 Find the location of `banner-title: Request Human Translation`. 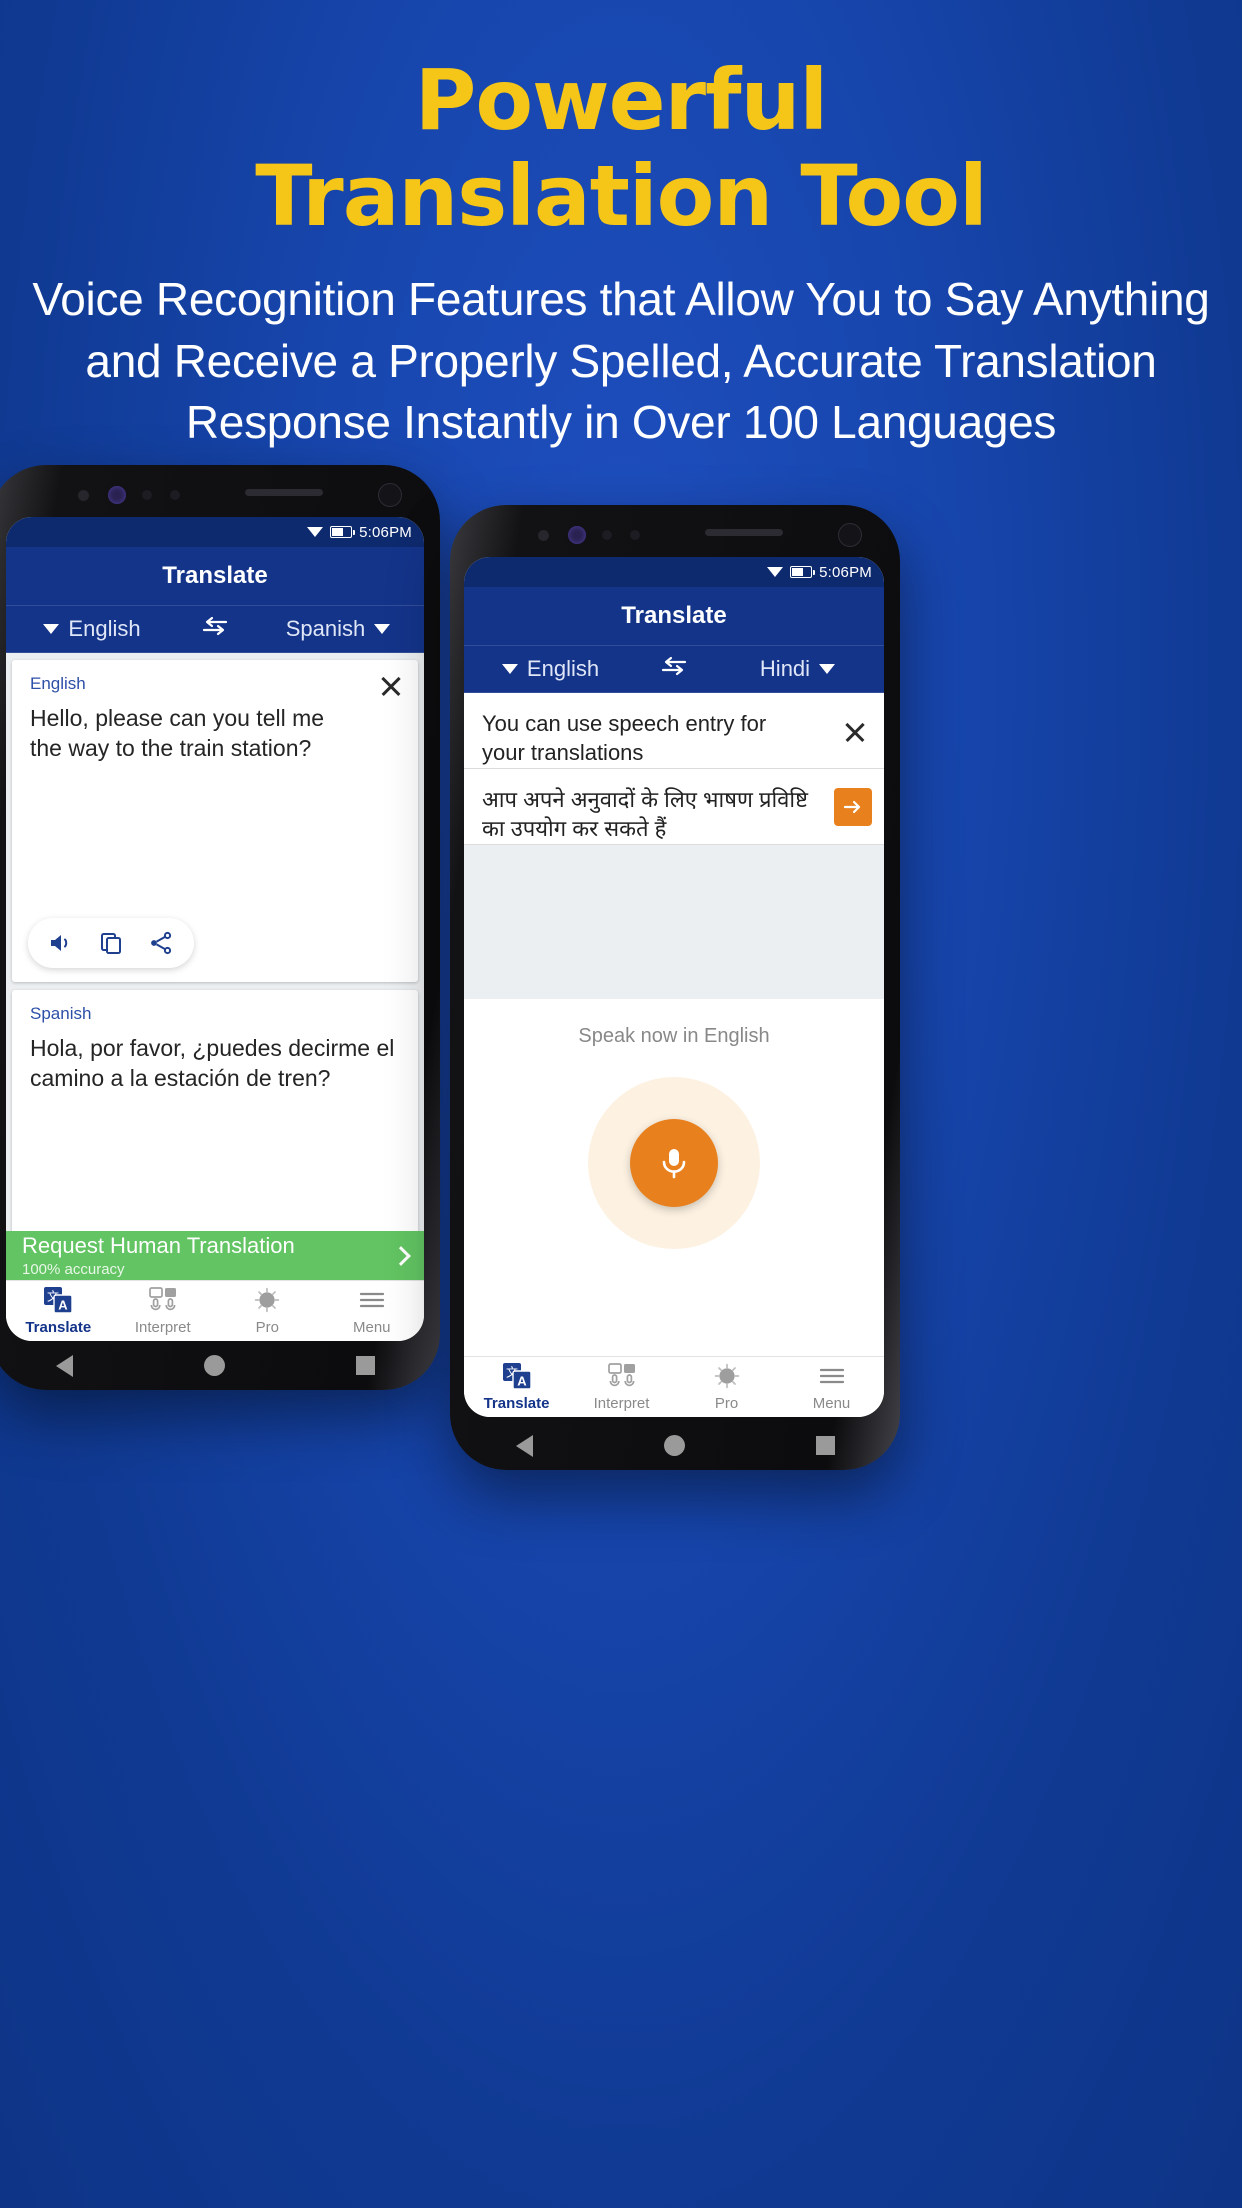

banner-title: Request Human Translation is located at coordinates (158, 1245).